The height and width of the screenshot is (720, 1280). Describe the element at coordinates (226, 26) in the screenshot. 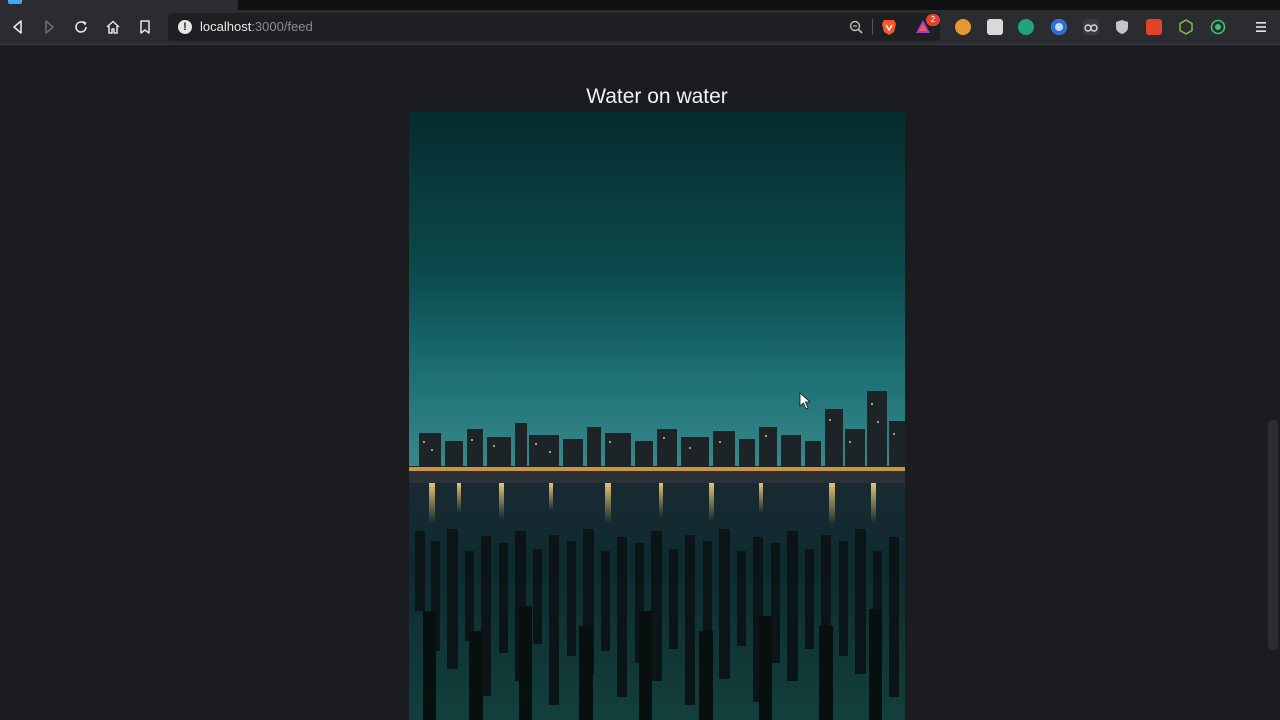

I see `url-host: localhost` at that location.